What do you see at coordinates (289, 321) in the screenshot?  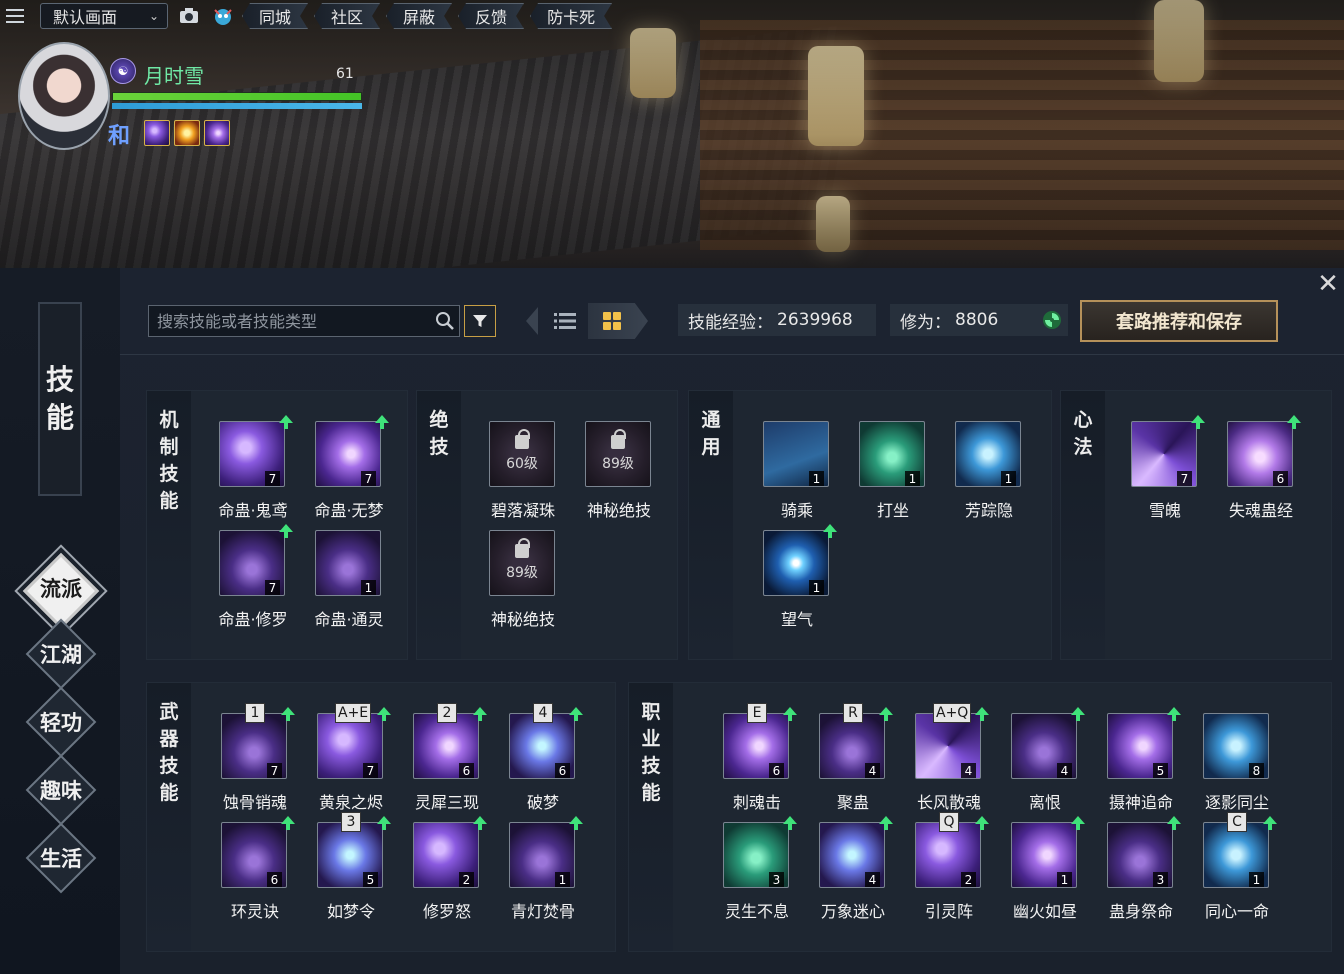 I see `skill-search-input` at bounding box center [289, 321].